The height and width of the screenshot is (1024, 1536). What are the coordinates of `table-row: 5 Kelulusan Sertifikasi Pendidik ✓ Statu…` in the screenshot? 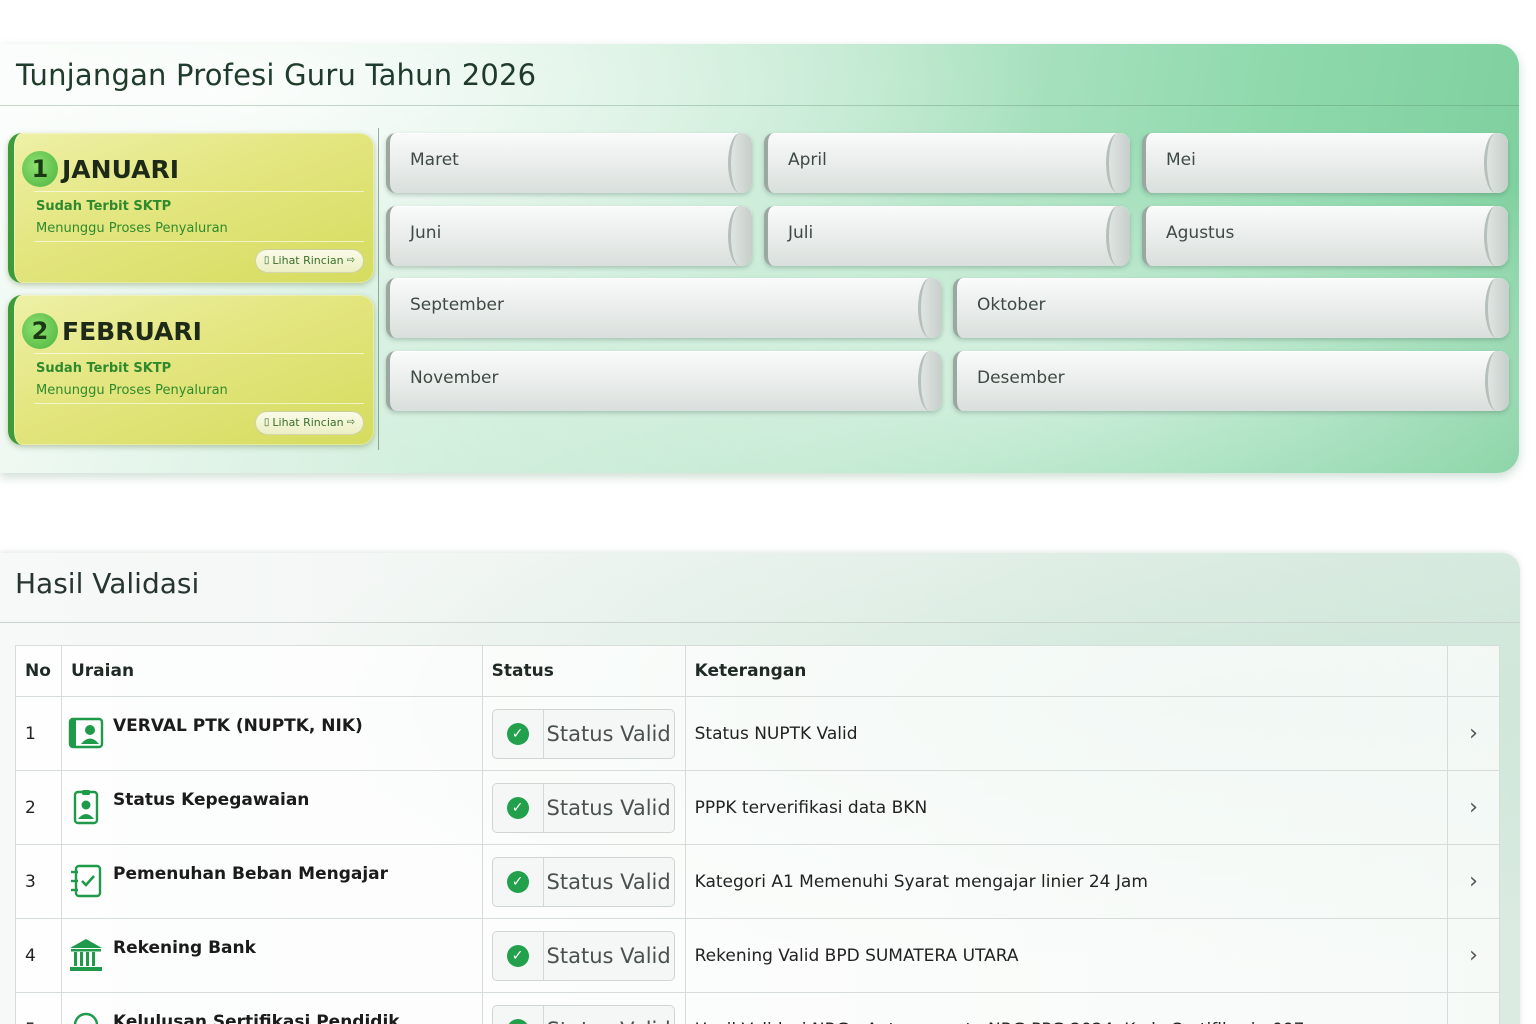 It's located at (757, 1008).